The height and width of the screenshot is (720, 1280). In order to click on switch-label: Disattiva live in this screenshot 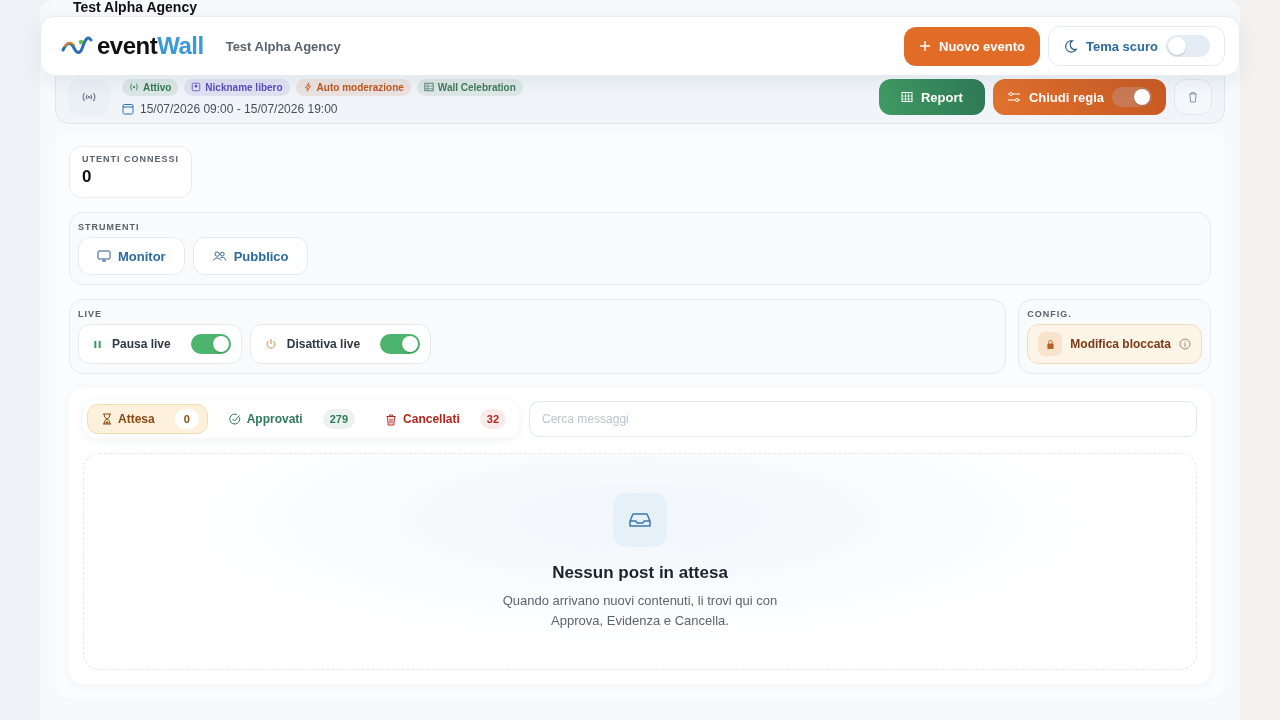, I will do `click(323, 344)`.